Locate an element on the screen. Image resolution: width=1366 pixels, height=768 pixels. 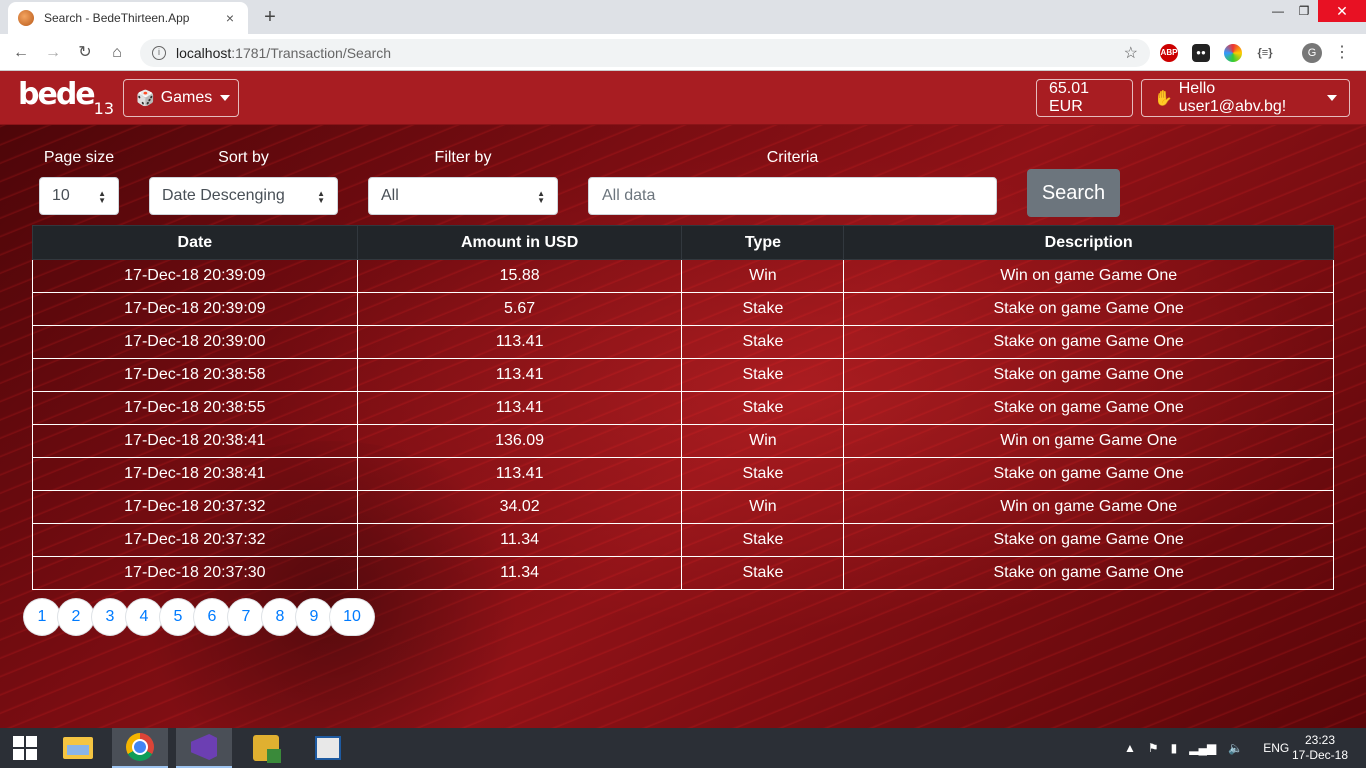
volume-icon: 🔈 is located at coordinates (1235, 748).